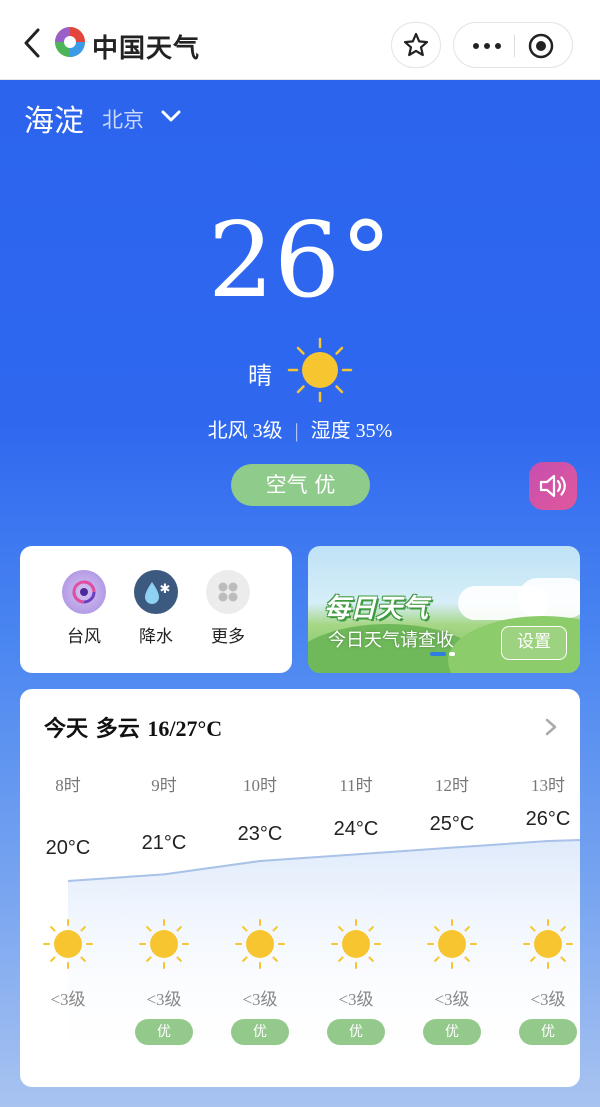 This screenshot has height=1107, width=600. What do you see at coordinates (548, 819) in the screenshot?
I see `hour-temperature: 26°C` at bounding box center [548, 819].